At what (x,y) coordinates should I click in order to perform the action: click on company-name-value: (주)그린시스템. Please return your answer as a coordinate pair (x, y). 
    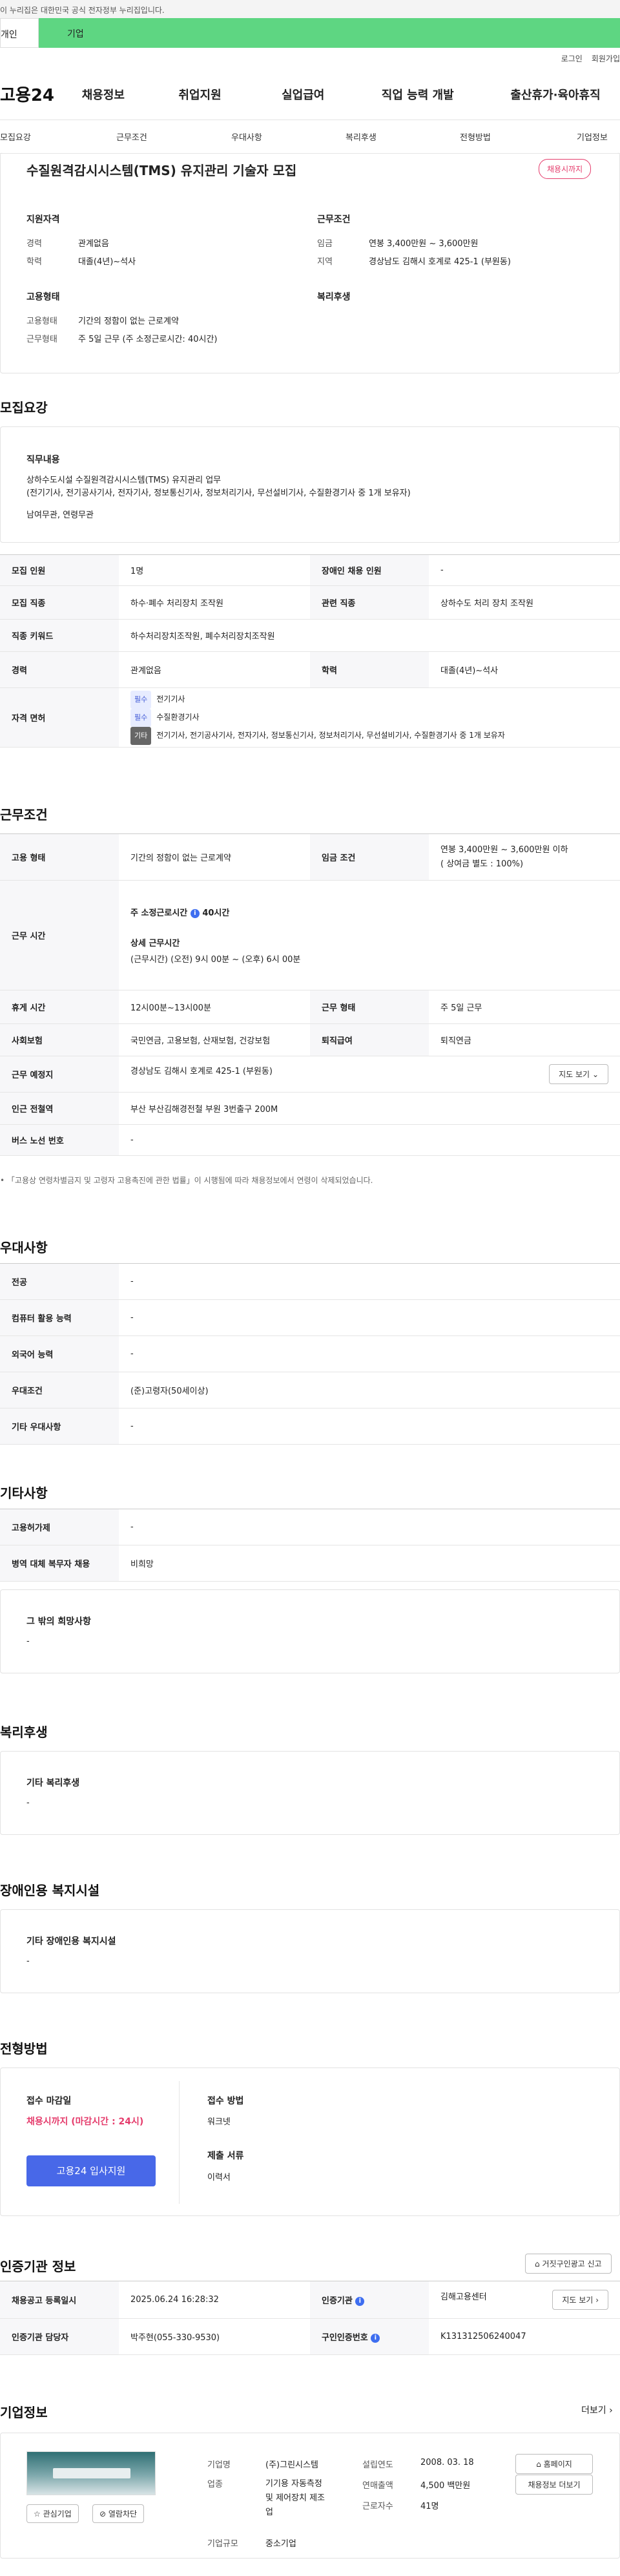
    Looking at the image, I should click on (291, 2465).